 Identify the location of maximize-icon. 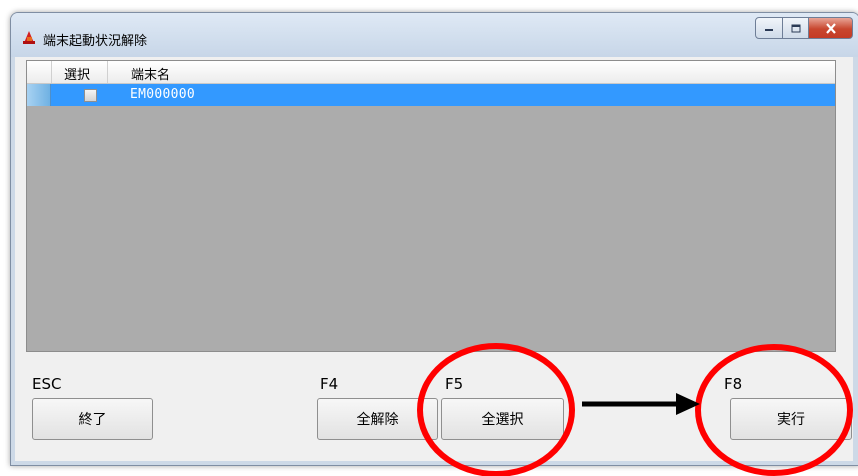
(795, 28).